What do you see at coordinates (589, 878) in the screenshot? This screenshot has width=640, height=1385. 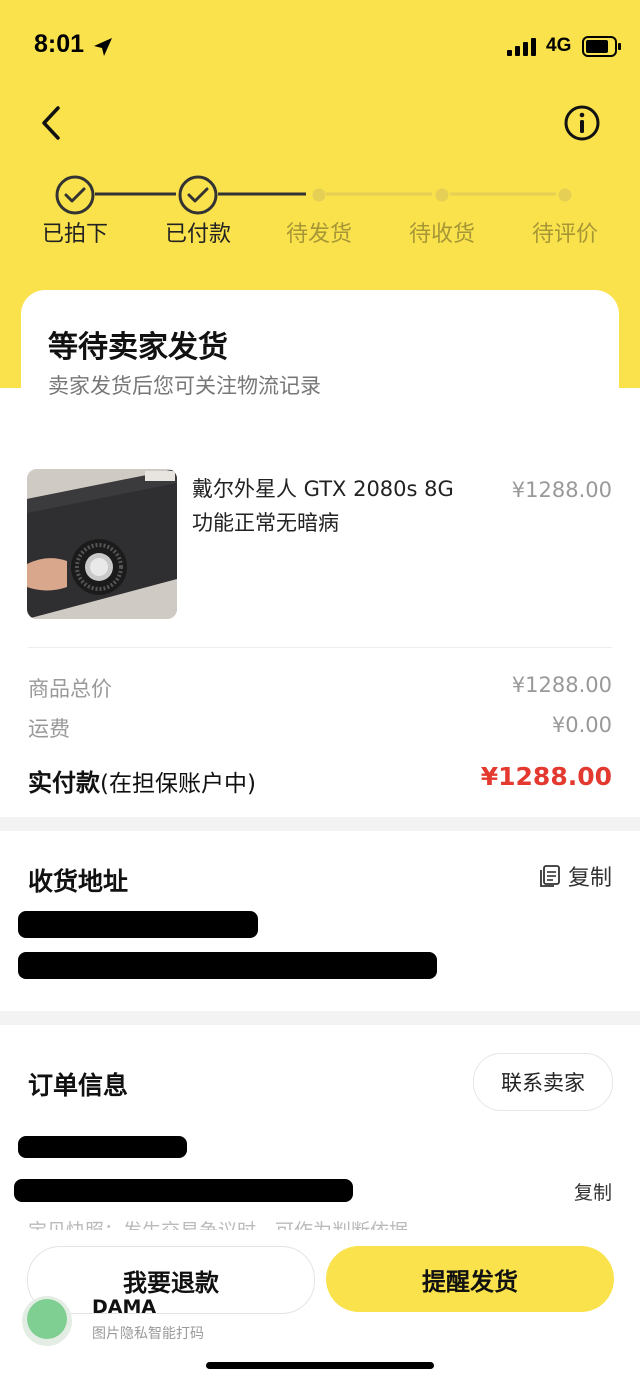 I see `copy-address-label: 复制` at bounding box center [589, 878].